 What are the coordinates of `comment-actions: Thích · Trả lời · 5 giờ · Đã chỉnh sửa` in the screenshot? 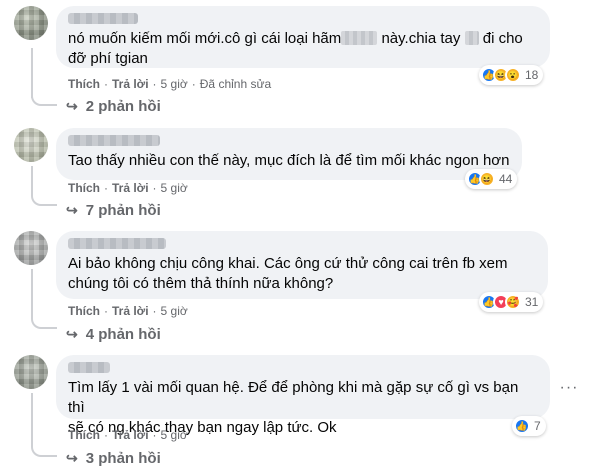 It's located at (169, 84).